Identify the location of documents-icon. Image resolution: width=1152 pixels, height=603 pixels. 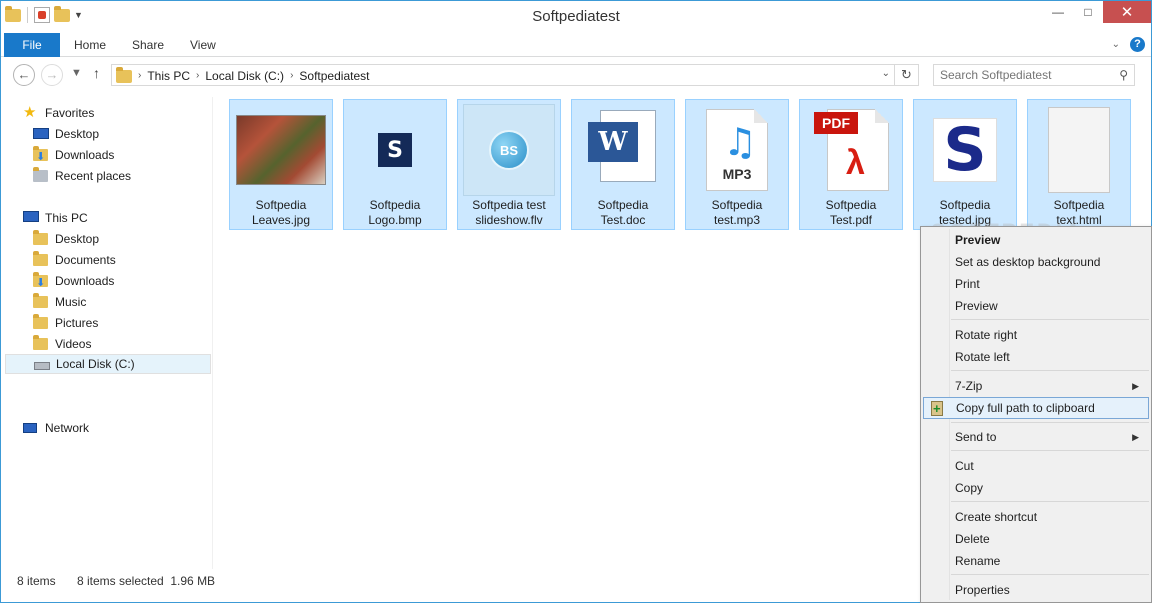
(41, 259).